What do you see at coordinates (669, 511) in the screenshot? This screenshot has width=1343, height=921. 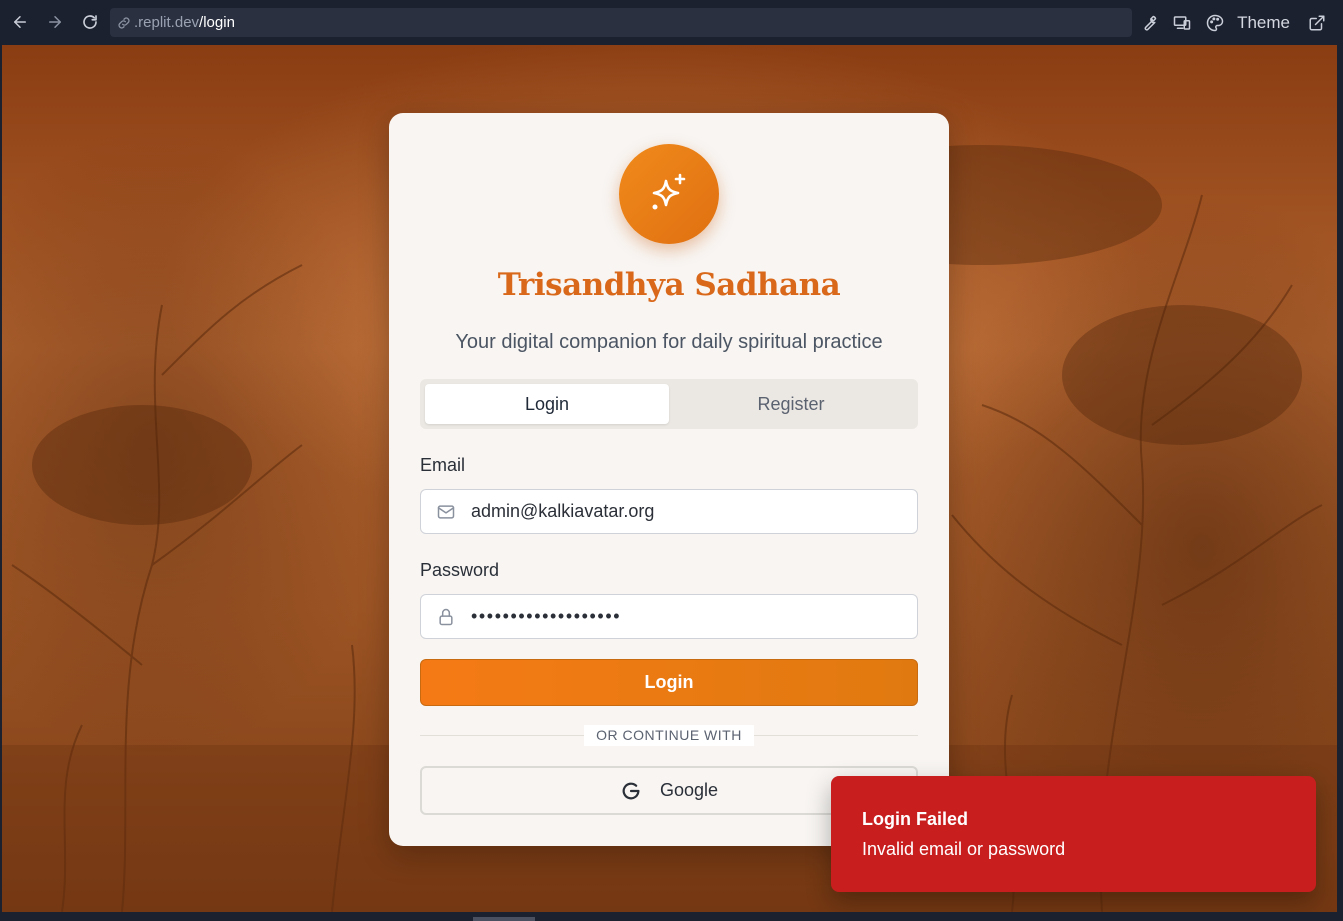 I see `email-field: admin@kalkiavatar.org` at bounding box center [669, 511].